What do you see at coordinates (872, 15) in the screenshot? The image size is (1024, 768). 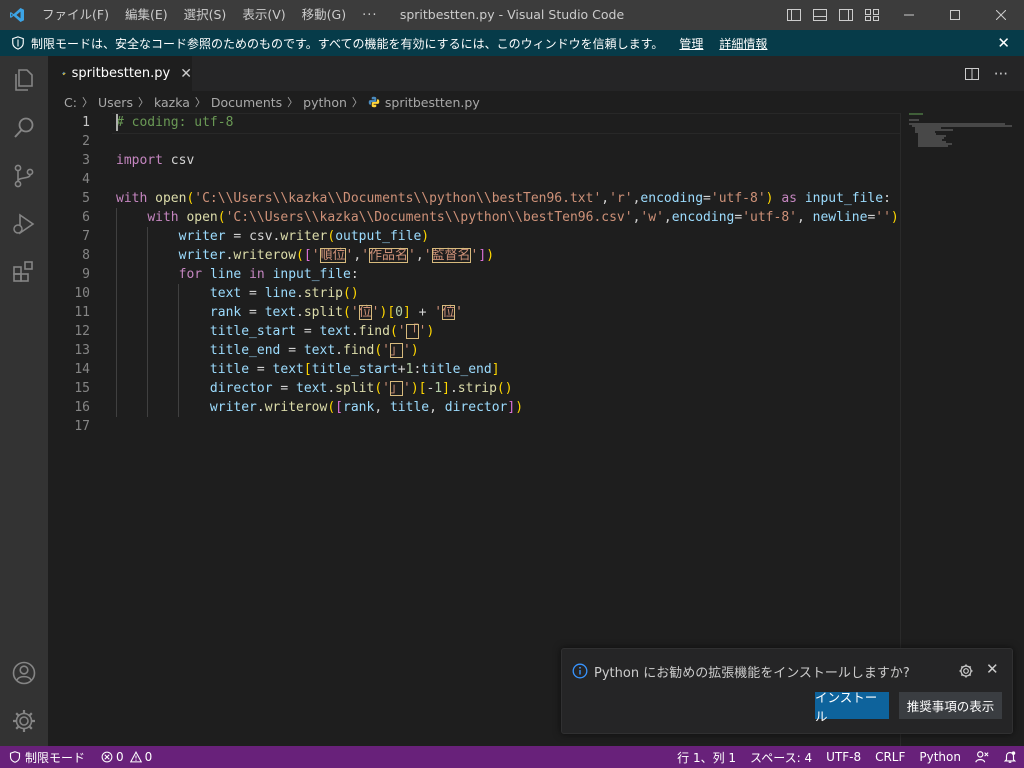 I see `customize-layout-icon` at bounding box center [872, 15].